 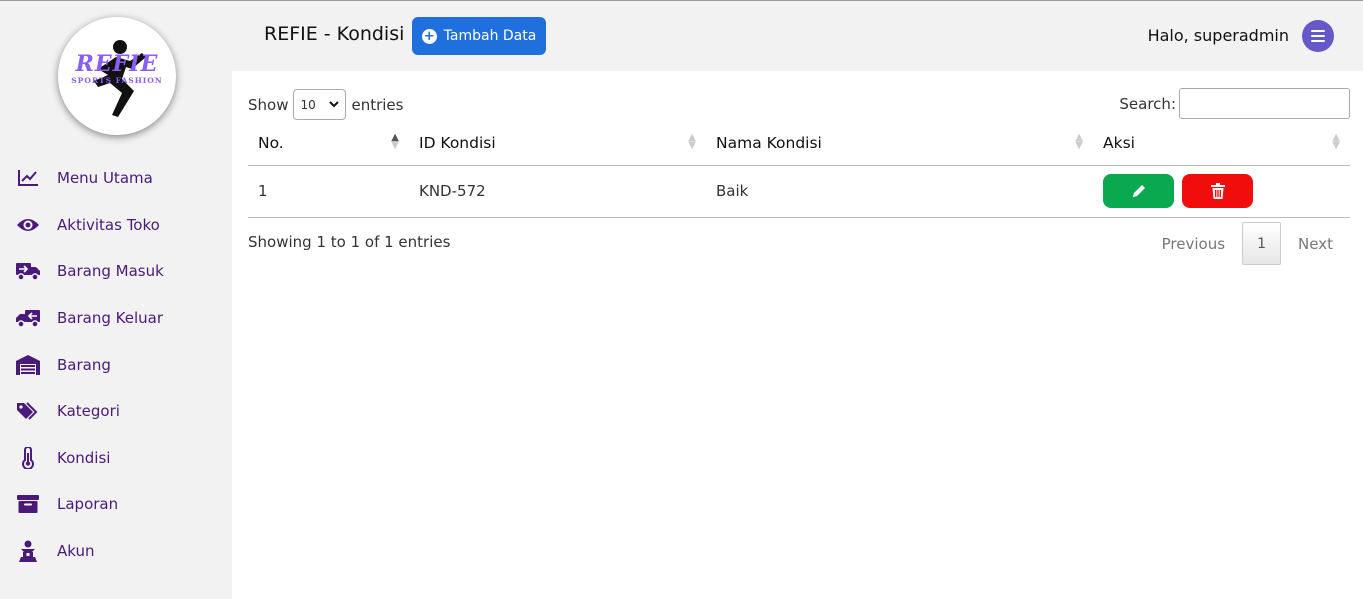 What do you see at coordinates (76, 551) in the screenshot?
I see `sidebar-item-label: Akun` at bounding box center [76, 551].